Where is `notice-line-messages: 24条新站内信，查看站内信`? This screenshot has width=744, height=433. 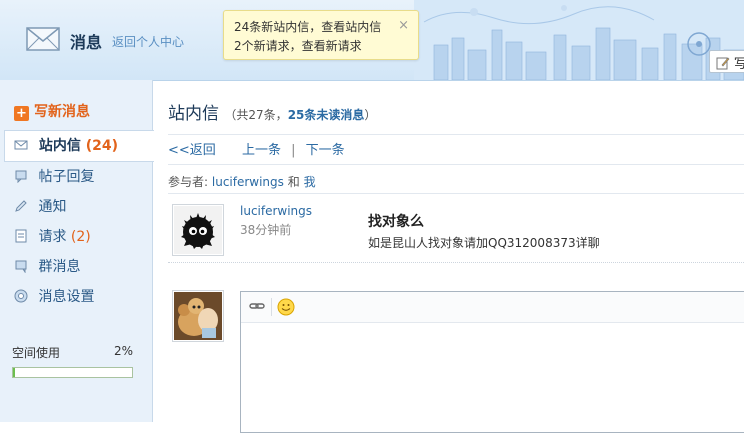
notice-line-messages: 24条新站内信，查看站内信 is located at coordinates (321, 27).